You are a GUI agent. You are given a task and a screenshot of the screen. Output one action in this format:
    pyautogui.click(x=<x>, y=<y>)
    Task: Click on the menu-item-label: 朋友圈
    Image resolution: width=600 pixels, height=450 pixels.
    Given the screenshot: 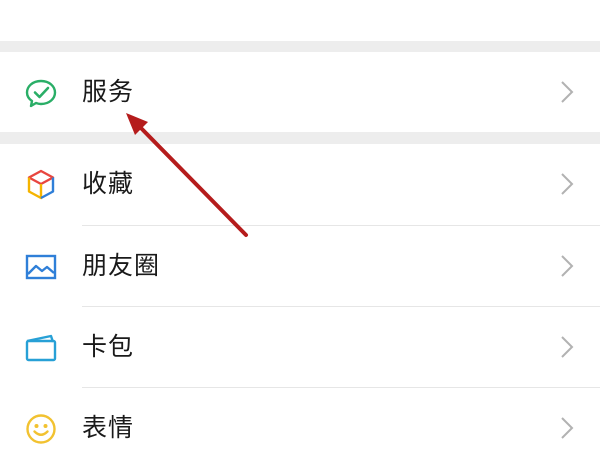 What is the action you would take?
    pyautogui.click(x=121, y=265)
    